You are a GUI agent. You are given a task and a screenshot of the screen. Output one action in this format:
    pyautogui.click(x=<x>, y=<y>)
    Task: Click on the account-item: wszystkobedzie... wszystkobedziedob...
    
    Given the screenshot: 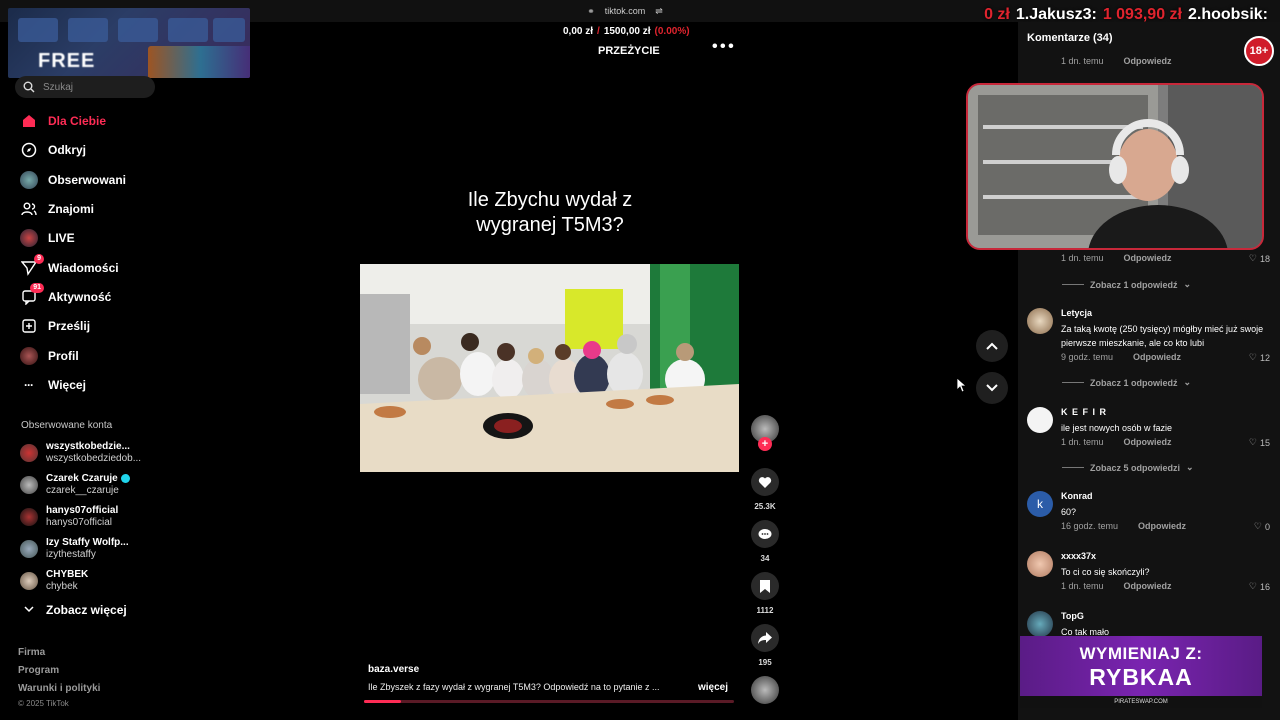 What is the action you would take?
    pyautogui.click(x=80, y=453)
    